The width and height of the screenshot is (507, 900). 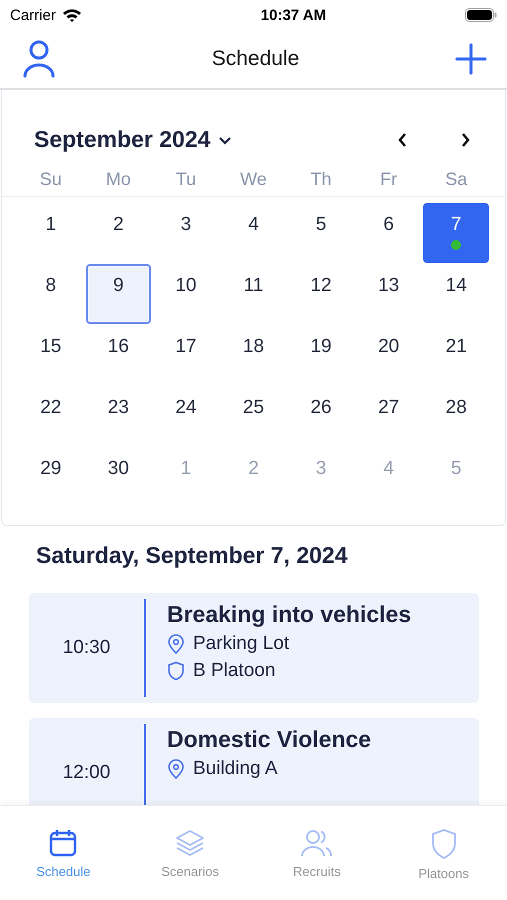 I want to click on carrier-name: Carrier, so click(x=33, y=15).